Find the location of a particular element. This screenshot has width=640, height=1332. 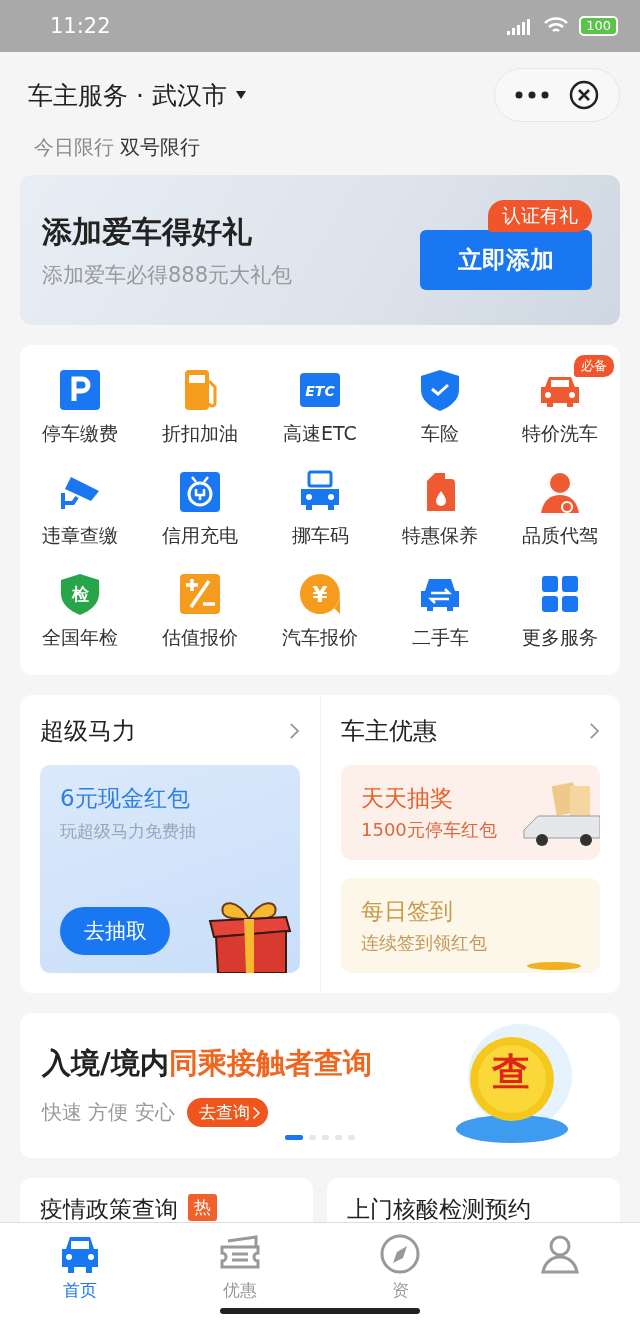

service-label: 估值报价 is located at coordinates (200, 638).